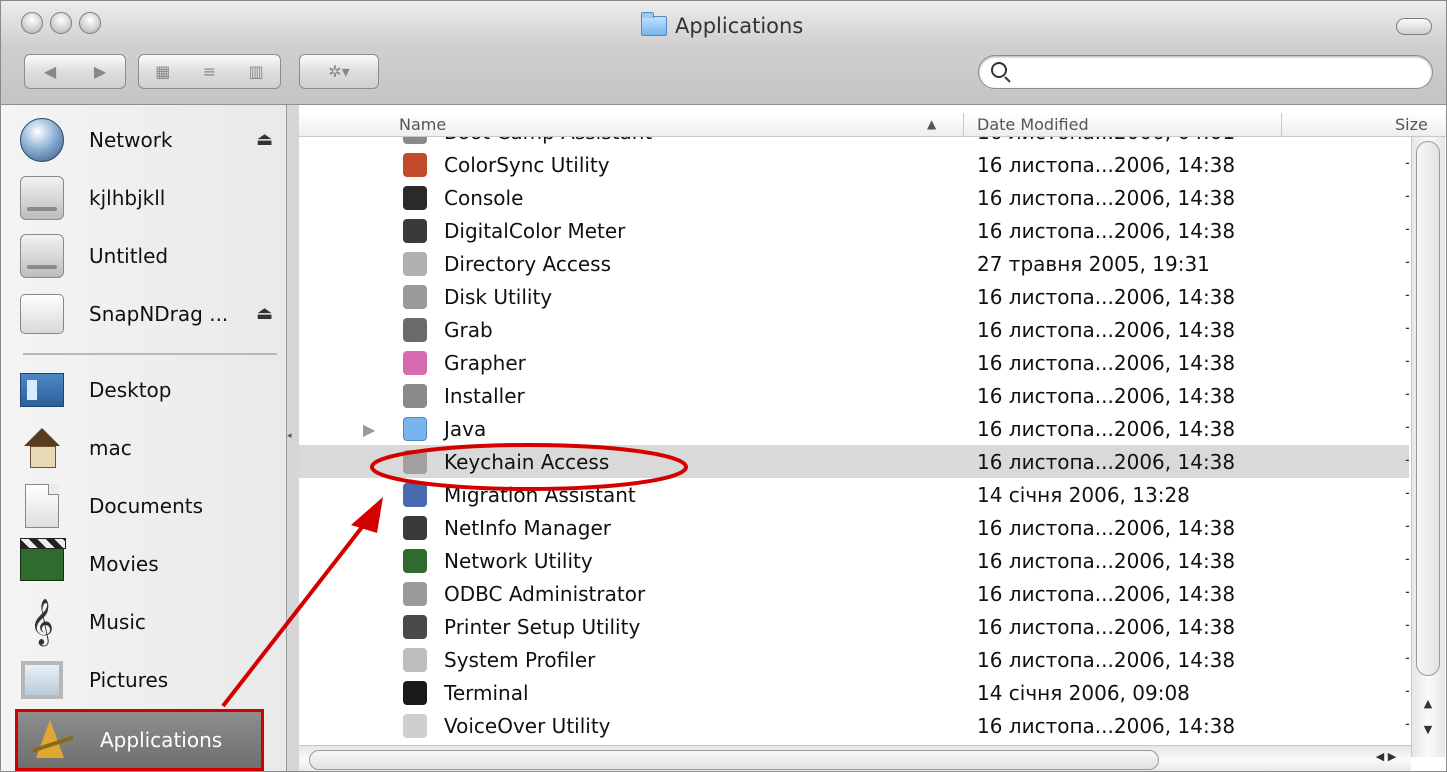 This screenshot has height=772, width=1447. What do you see at coordinates (61, 23) in the screenshot?
I see `minimize-button` at bounding box center [61, 23].